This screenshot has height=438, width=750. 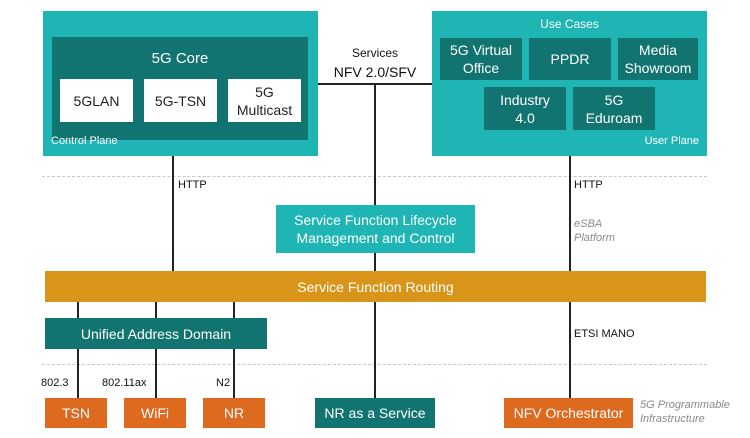 What do you see at coordinates (481, 59) in the screenshot?
I see `use-case-5g-virtual-office: 5G Virtual Office` at bounding box center [481, 59].